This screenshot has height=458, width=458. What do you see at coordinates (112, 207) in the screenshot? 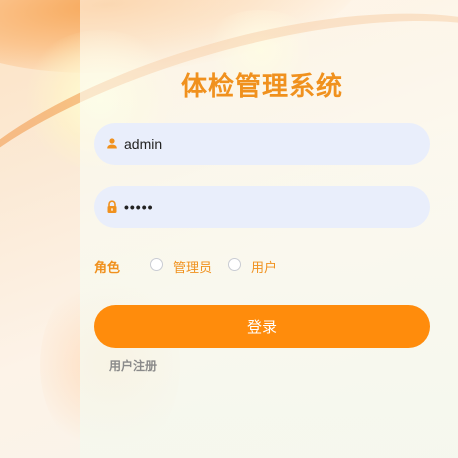
I see `lock-icon` at bounding box center [112, 207].